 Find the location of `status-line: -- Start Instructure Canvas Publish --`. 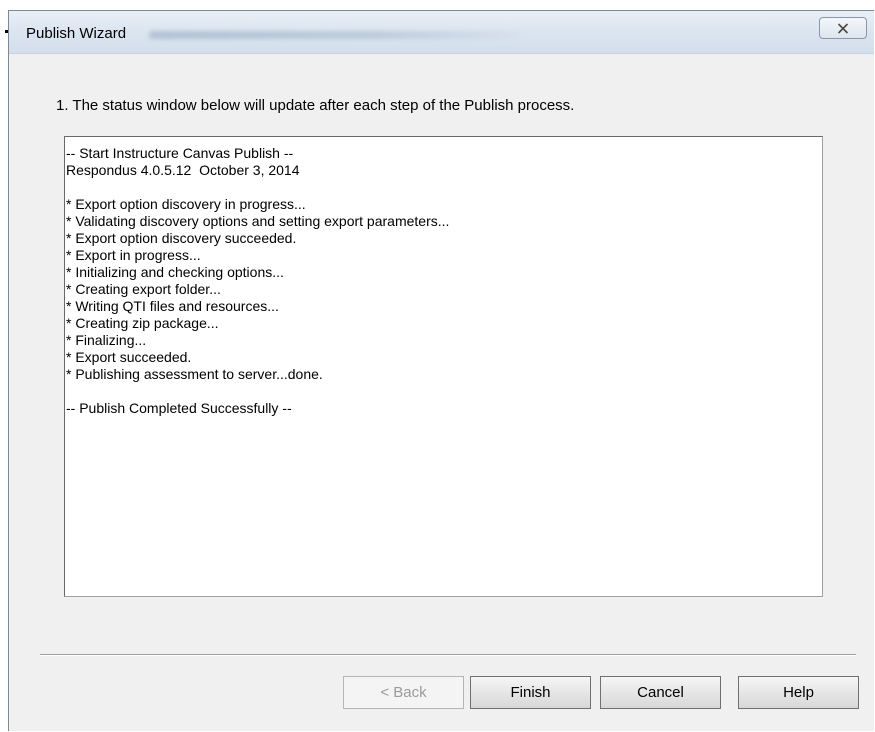

status-line: -- Start Instructure Canvas Publish -- is located at coordinates (180, 153).